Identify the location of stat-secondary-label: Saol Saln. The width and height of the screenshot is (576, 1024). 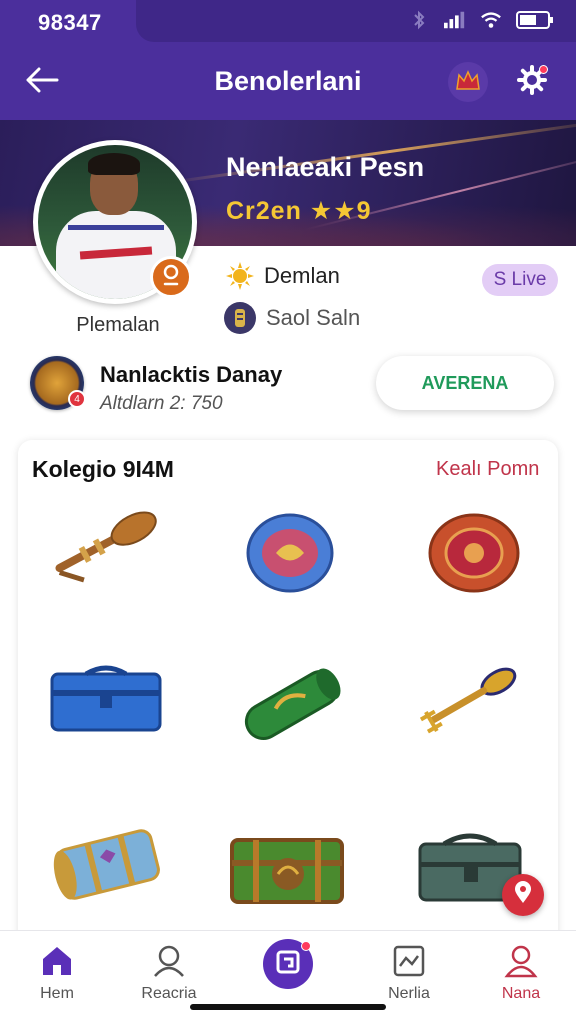
(313, 317).